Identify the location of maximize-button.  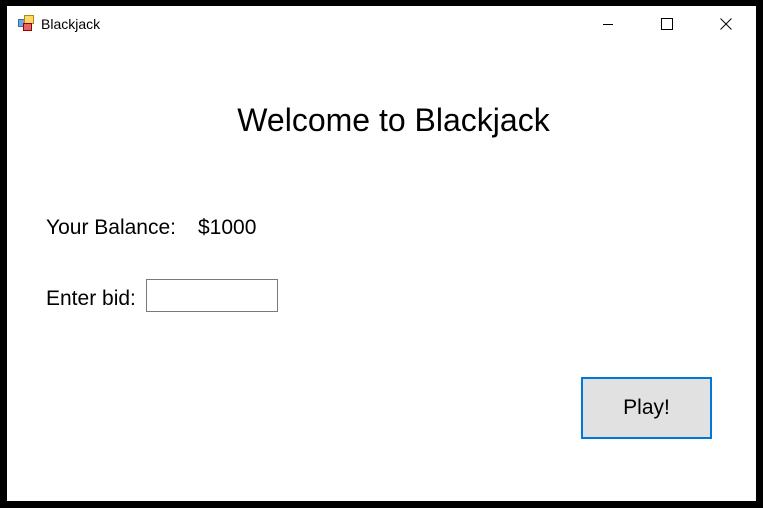
(667, 24).